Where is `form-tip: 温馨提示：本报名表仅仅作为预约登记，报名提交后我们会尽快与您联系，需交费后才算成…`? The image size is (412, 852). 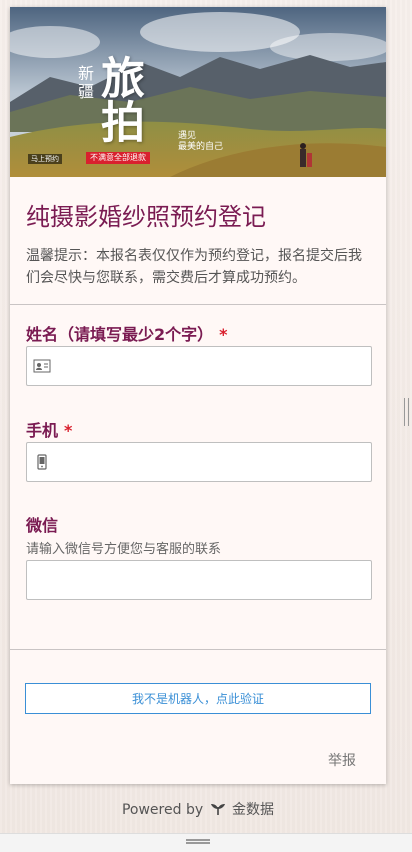
form-tip: 温馨提示：本报名表仅仅作为预约登记，报名提交后我们会尽快与您联系，需交费后才算成… is located at coordinates (194, 267).